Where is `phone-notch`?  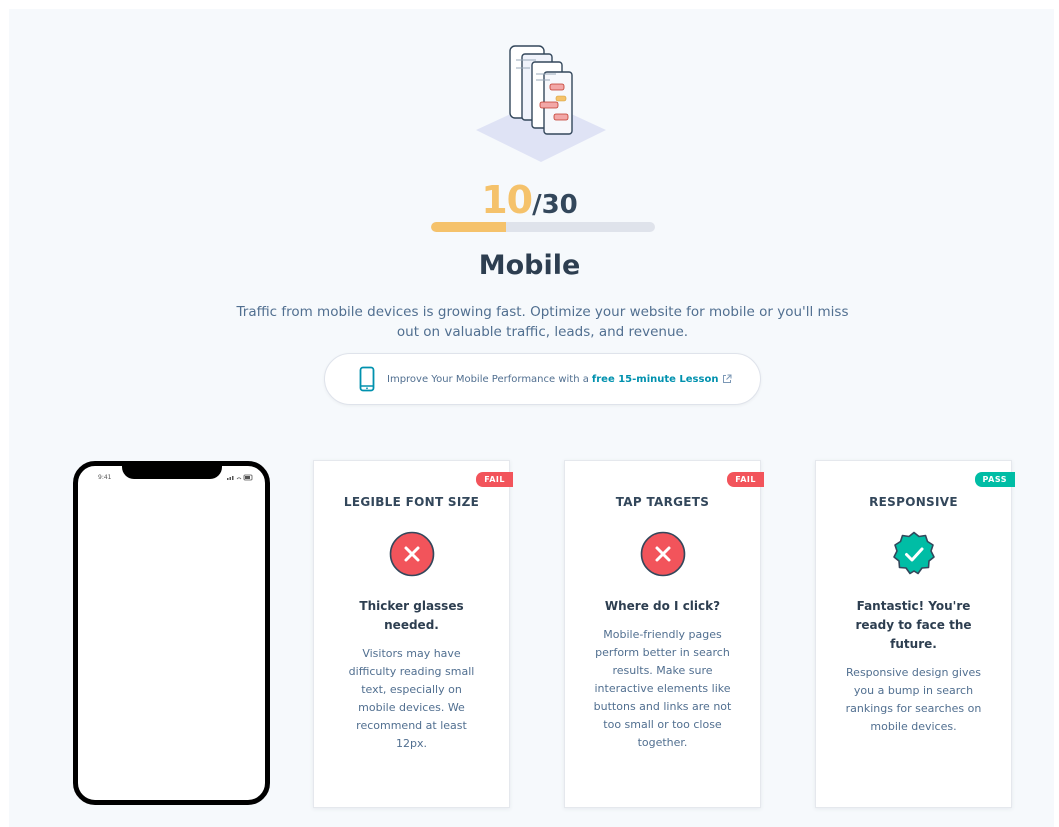
phone-notch is located at coordinates (172, 470).